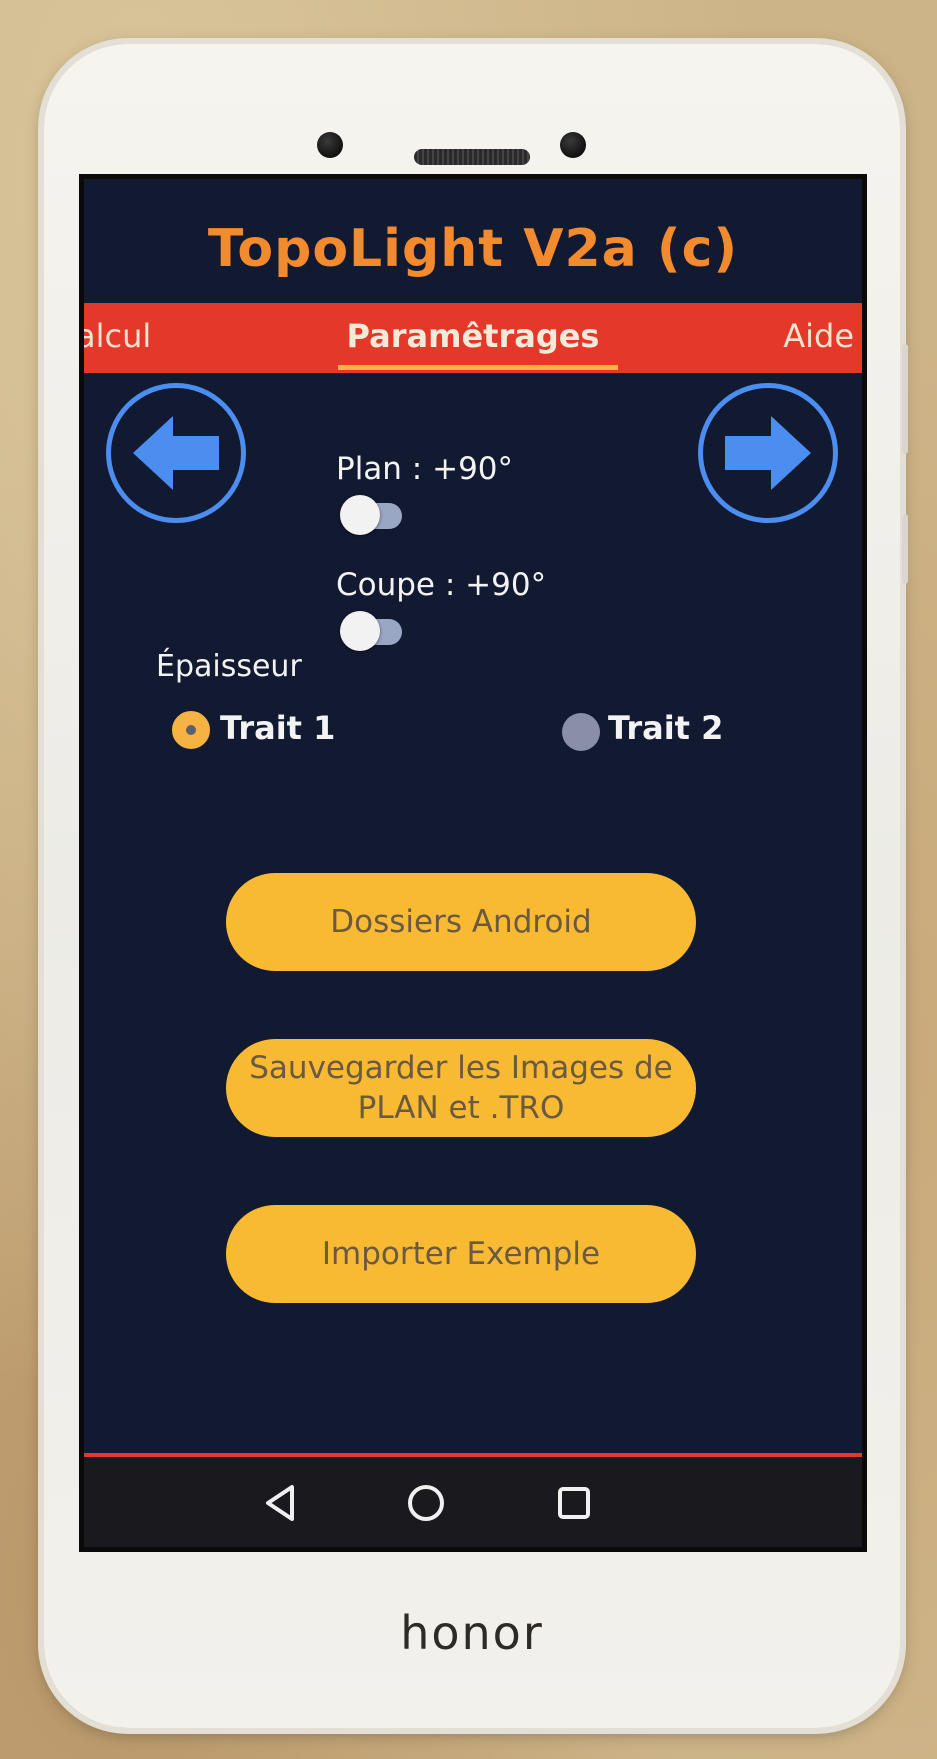 The width and height of the screenshot is (937, 1759). What do you see at coordinates (473, 249) in the screenshot?
I see `app-title: TopoLight V2a (c)` at bounding box center [473, 249].